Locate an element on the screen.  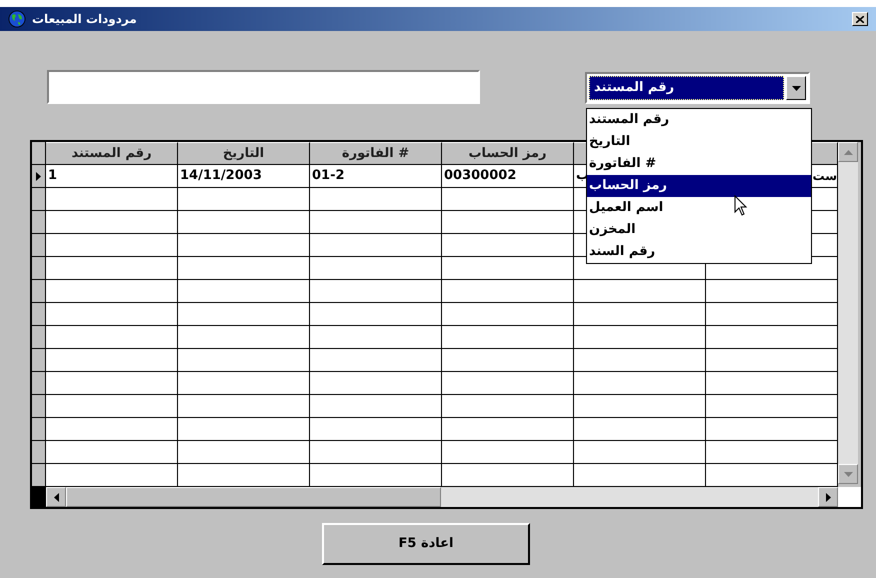
table-cell: 00300002 is located at coordinates (508, 176).